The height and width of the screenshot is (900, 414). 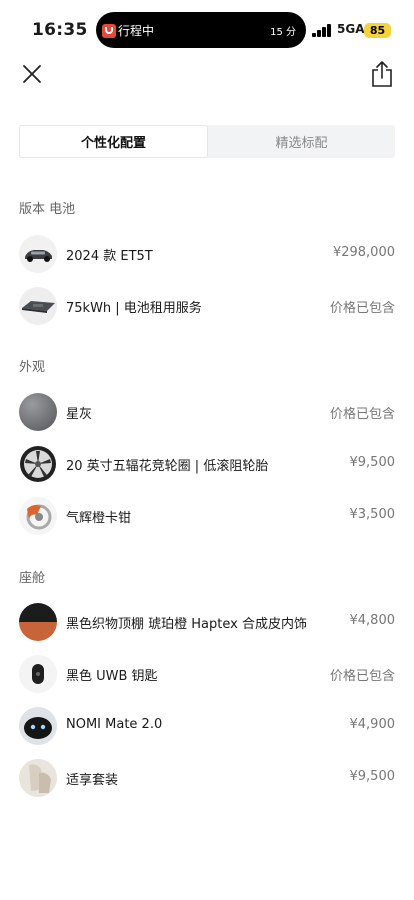 What do you see at coordinates (32, 74) in the screenshot?
I see `close-icon` at bounding box center [32, 74].